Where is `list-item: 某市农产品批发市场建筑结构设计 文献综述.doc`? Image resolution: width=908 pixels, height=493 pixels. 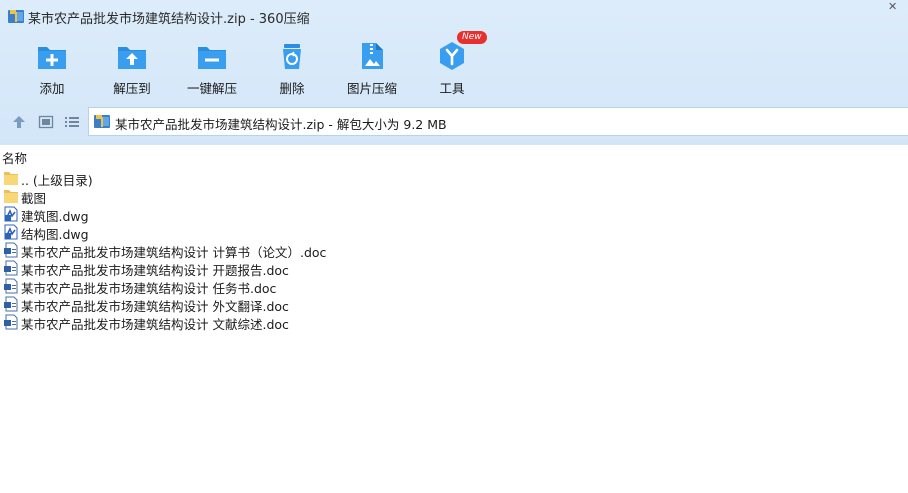
list-item: 某市农产品批发市场建筑结构设计 文献综述.doc is located at coordinates (454, 322).